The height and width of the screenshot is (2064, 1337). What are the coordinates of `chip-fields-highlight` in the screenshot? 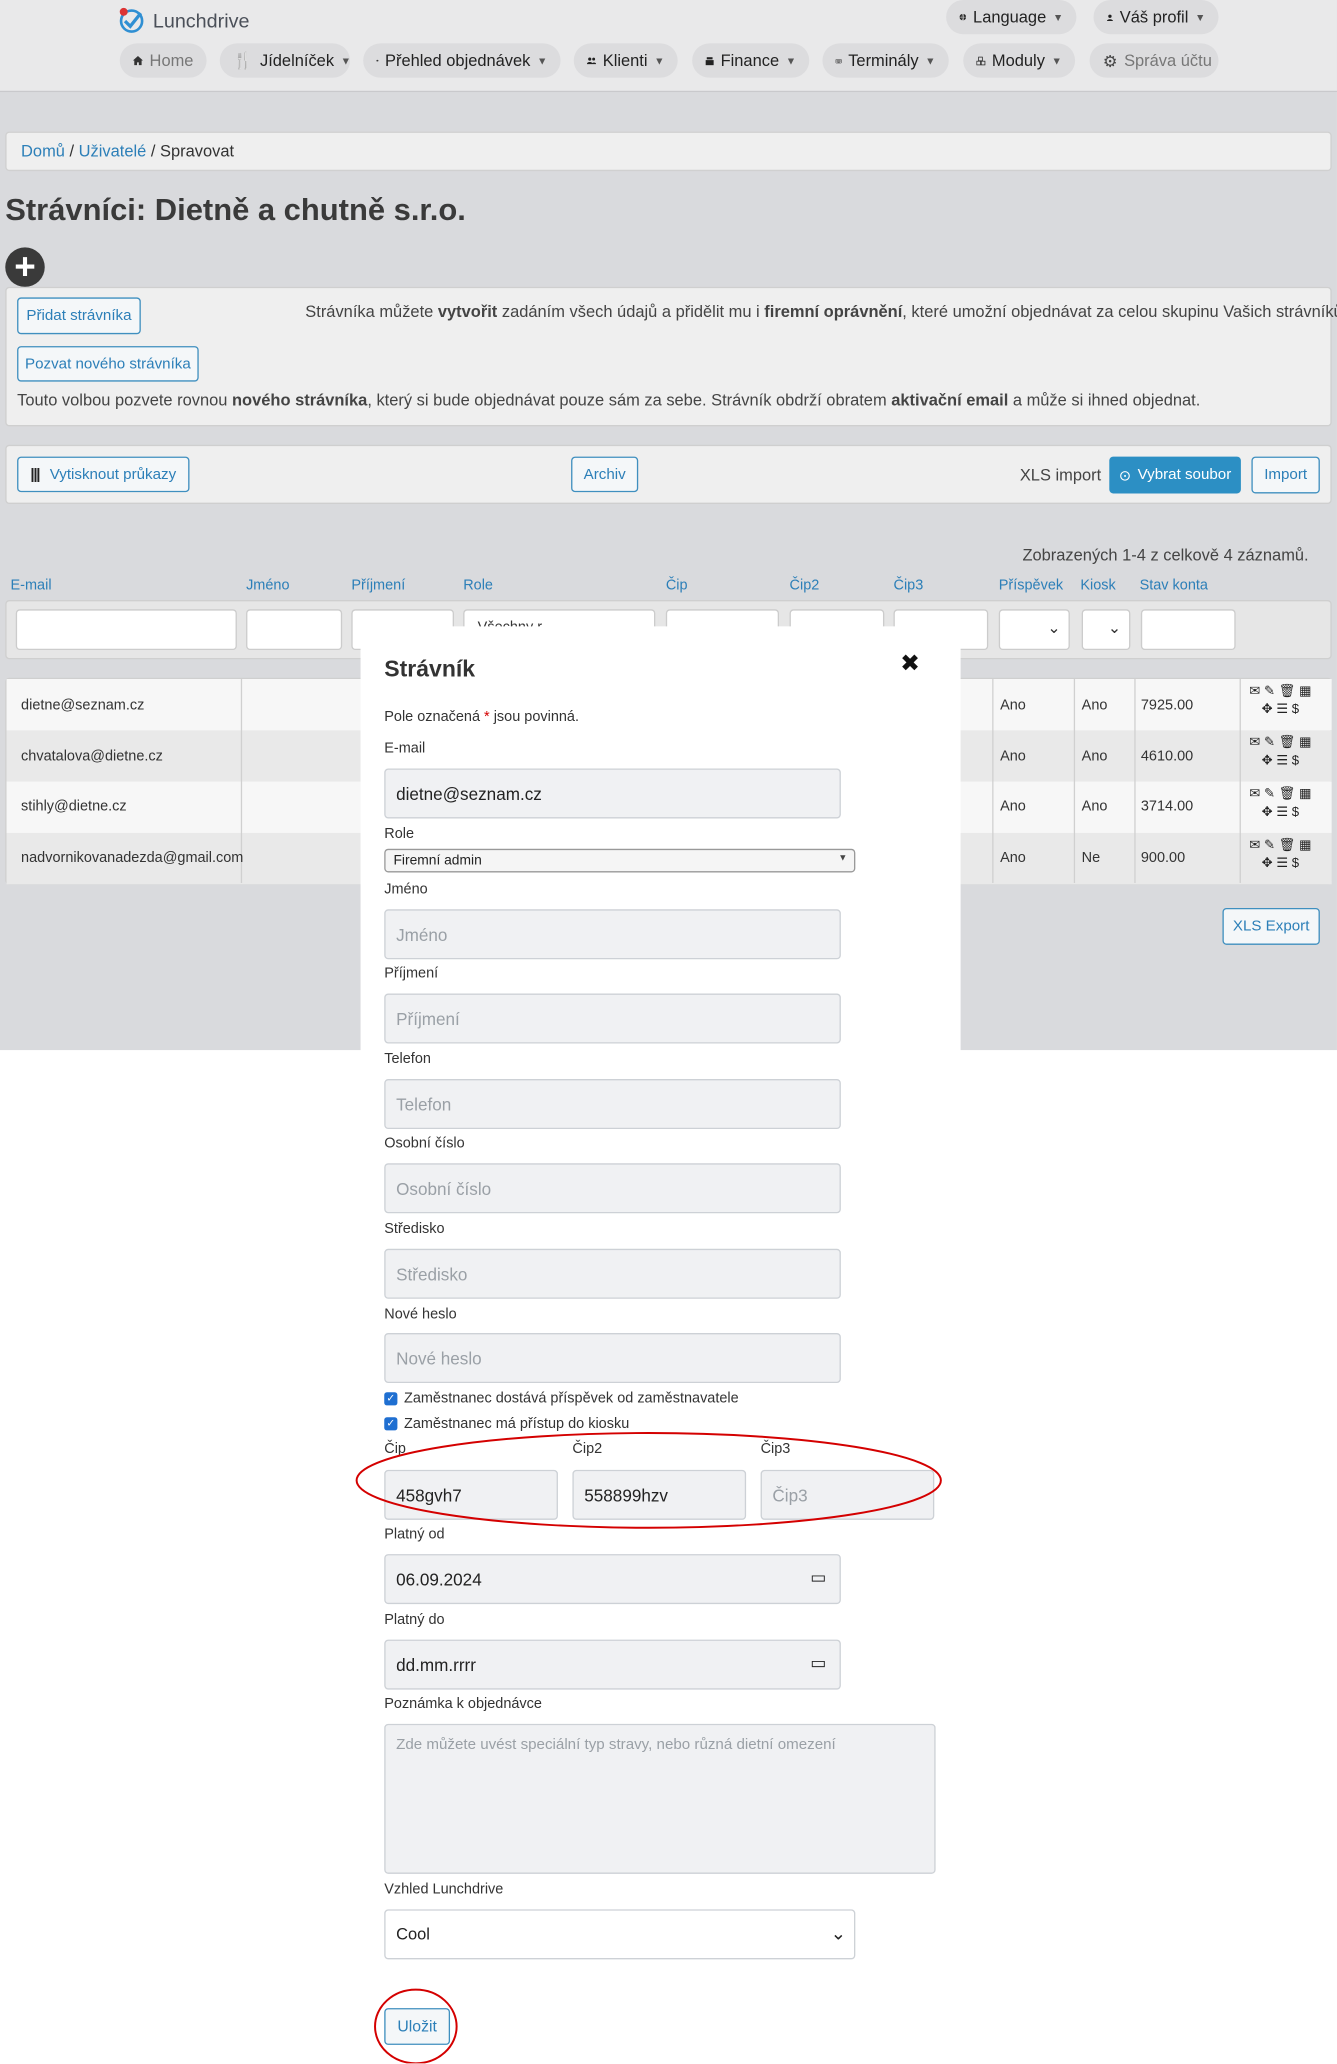 It's located at (648, 1480).